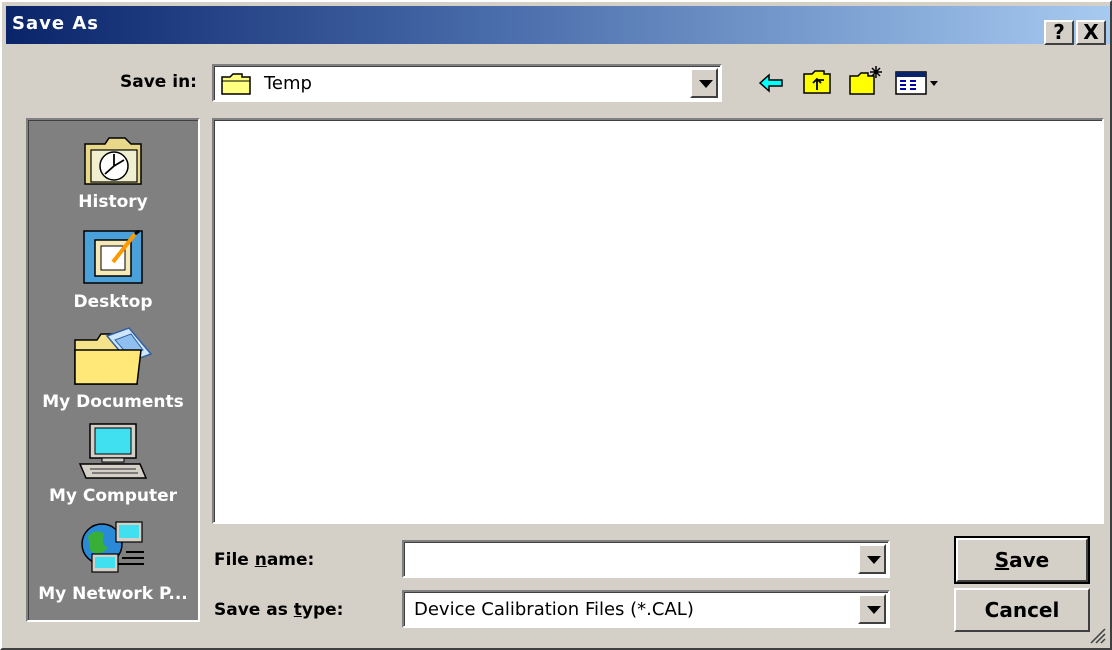  I want to click on my-network-places-icon, so click(112, 547).